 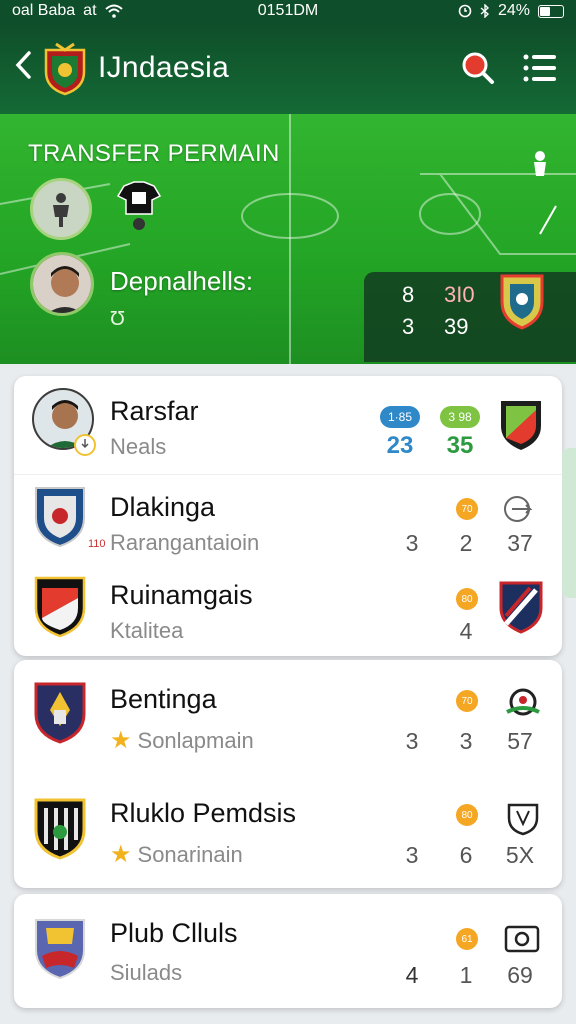 I want to click on hero-player-sub: Ʊ, so click(x=117, y=319).